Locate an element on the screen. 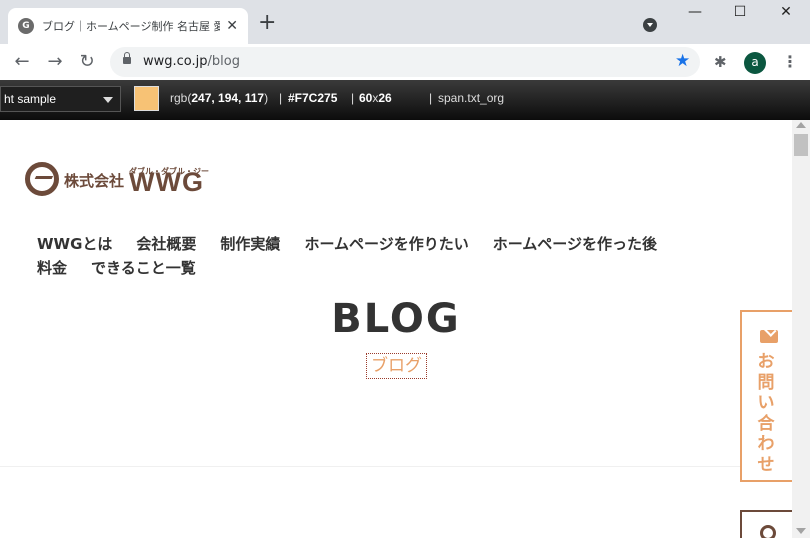 This screenshot has width=810, height=538. scroll-down-icon is located at coordinates (801, 531).